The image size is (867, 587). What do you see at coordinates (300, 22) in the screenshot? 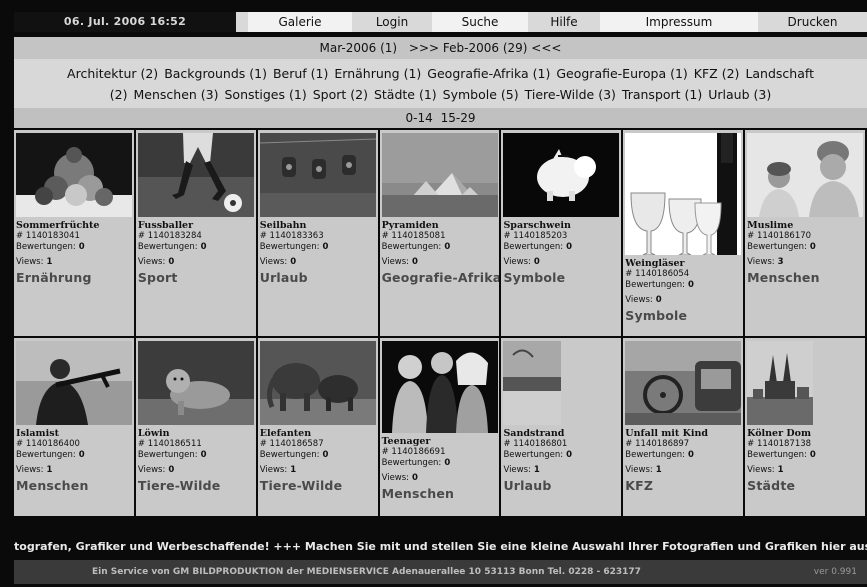
I see `nav-galerie: Galerie` at bounding box center [300, 22].